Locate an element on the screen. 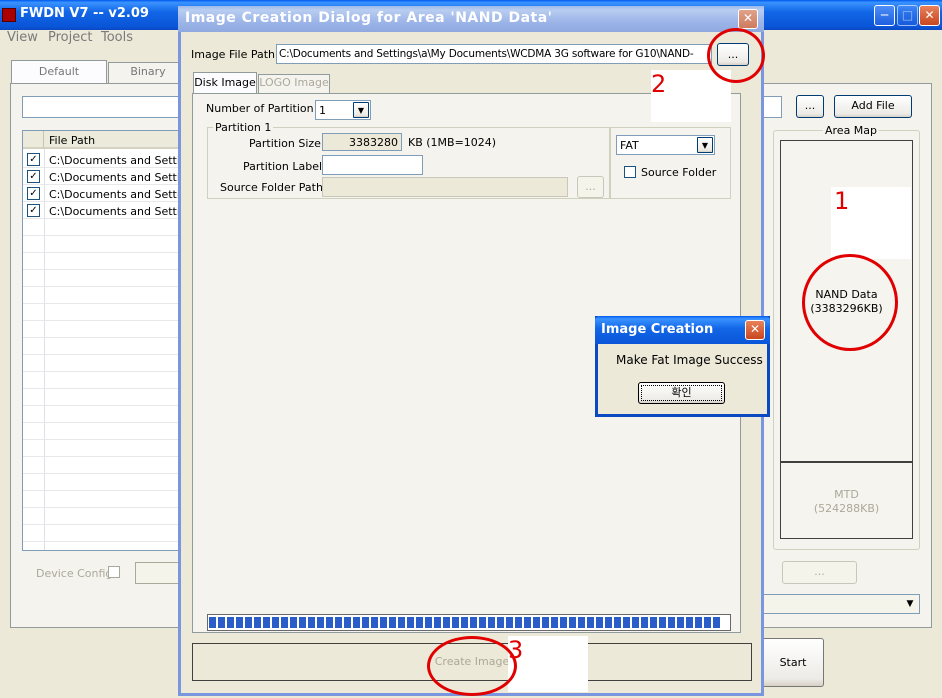 This screenshot has width=942, height=698. partition-size-label: Partition Size is located at coordinates (285, 143).